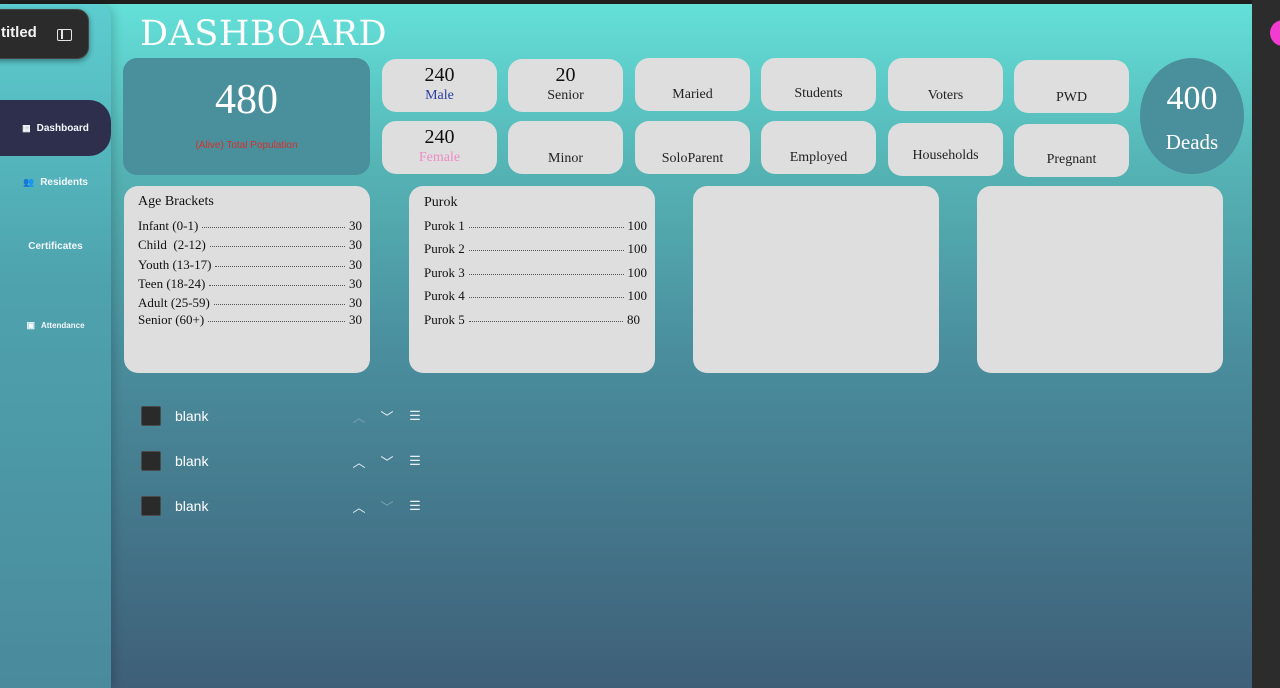 This screenshot has width=1280, height=688. I want to click on age-row: Teen (18-24) 30, so click(250, 284).